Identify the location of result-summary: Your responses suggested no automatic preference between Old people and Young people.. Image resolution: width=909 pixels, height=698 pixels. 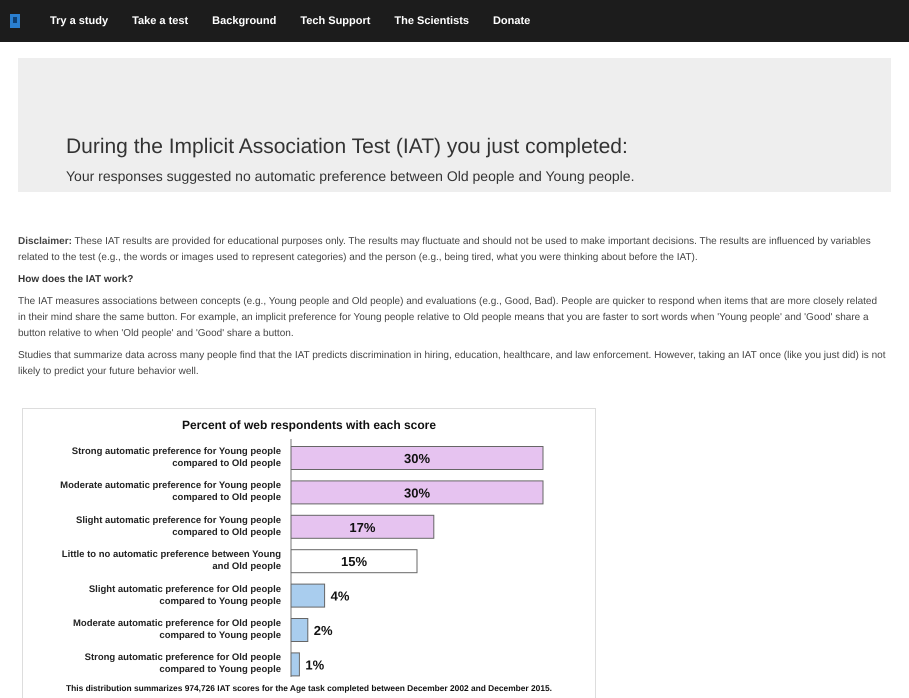
(351, 176).